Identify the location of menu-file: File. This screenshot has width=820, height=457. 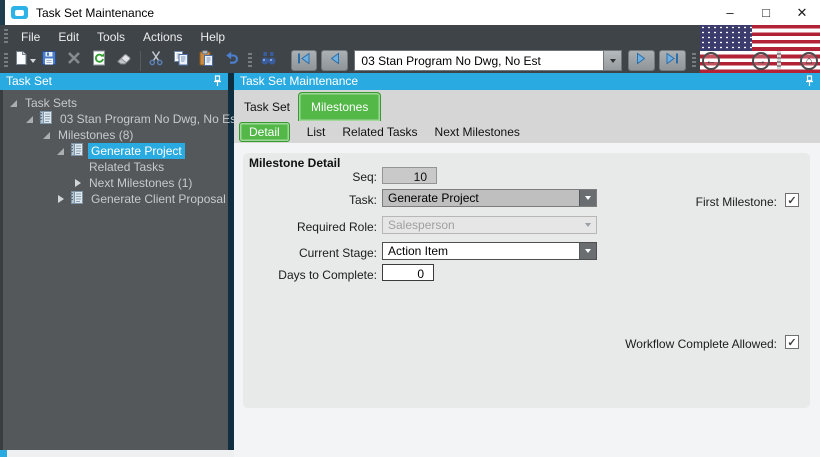
(30, 37).